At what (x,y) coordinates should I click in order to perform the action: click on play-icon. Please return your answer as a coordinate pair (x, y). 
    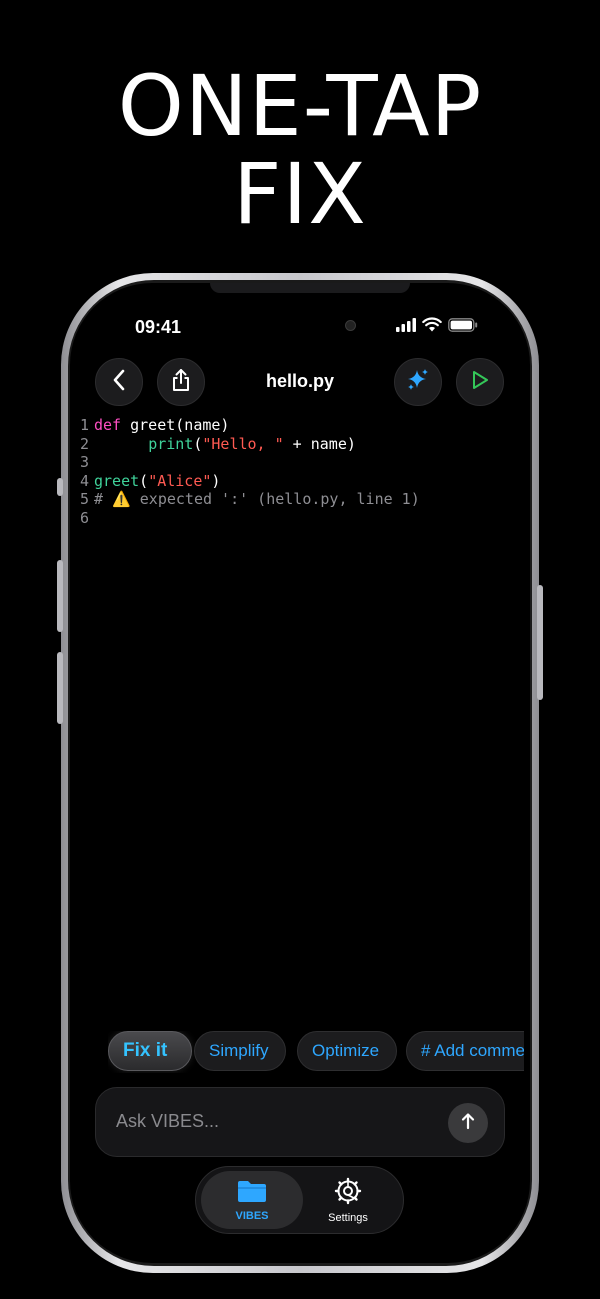
    Looking at the image, I should click on (480, 382).